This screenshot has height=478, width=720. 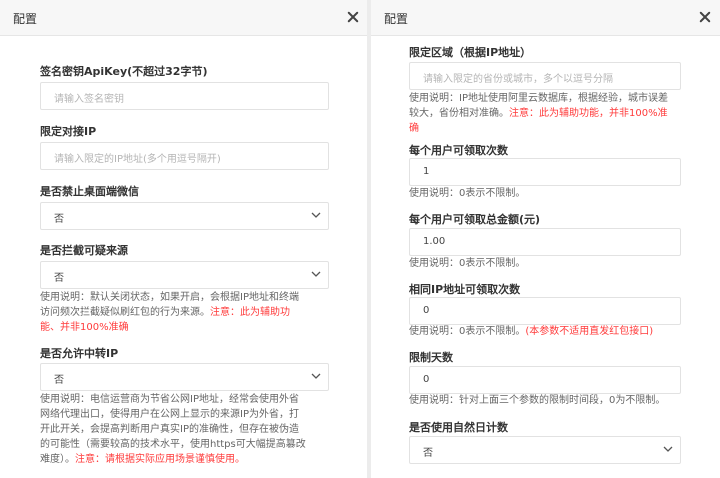 I want to click on proxy-hint-line: 开此开关，会提高判断用户真实IP的准确性，但存在被伪造, so click(x=169, y=429).